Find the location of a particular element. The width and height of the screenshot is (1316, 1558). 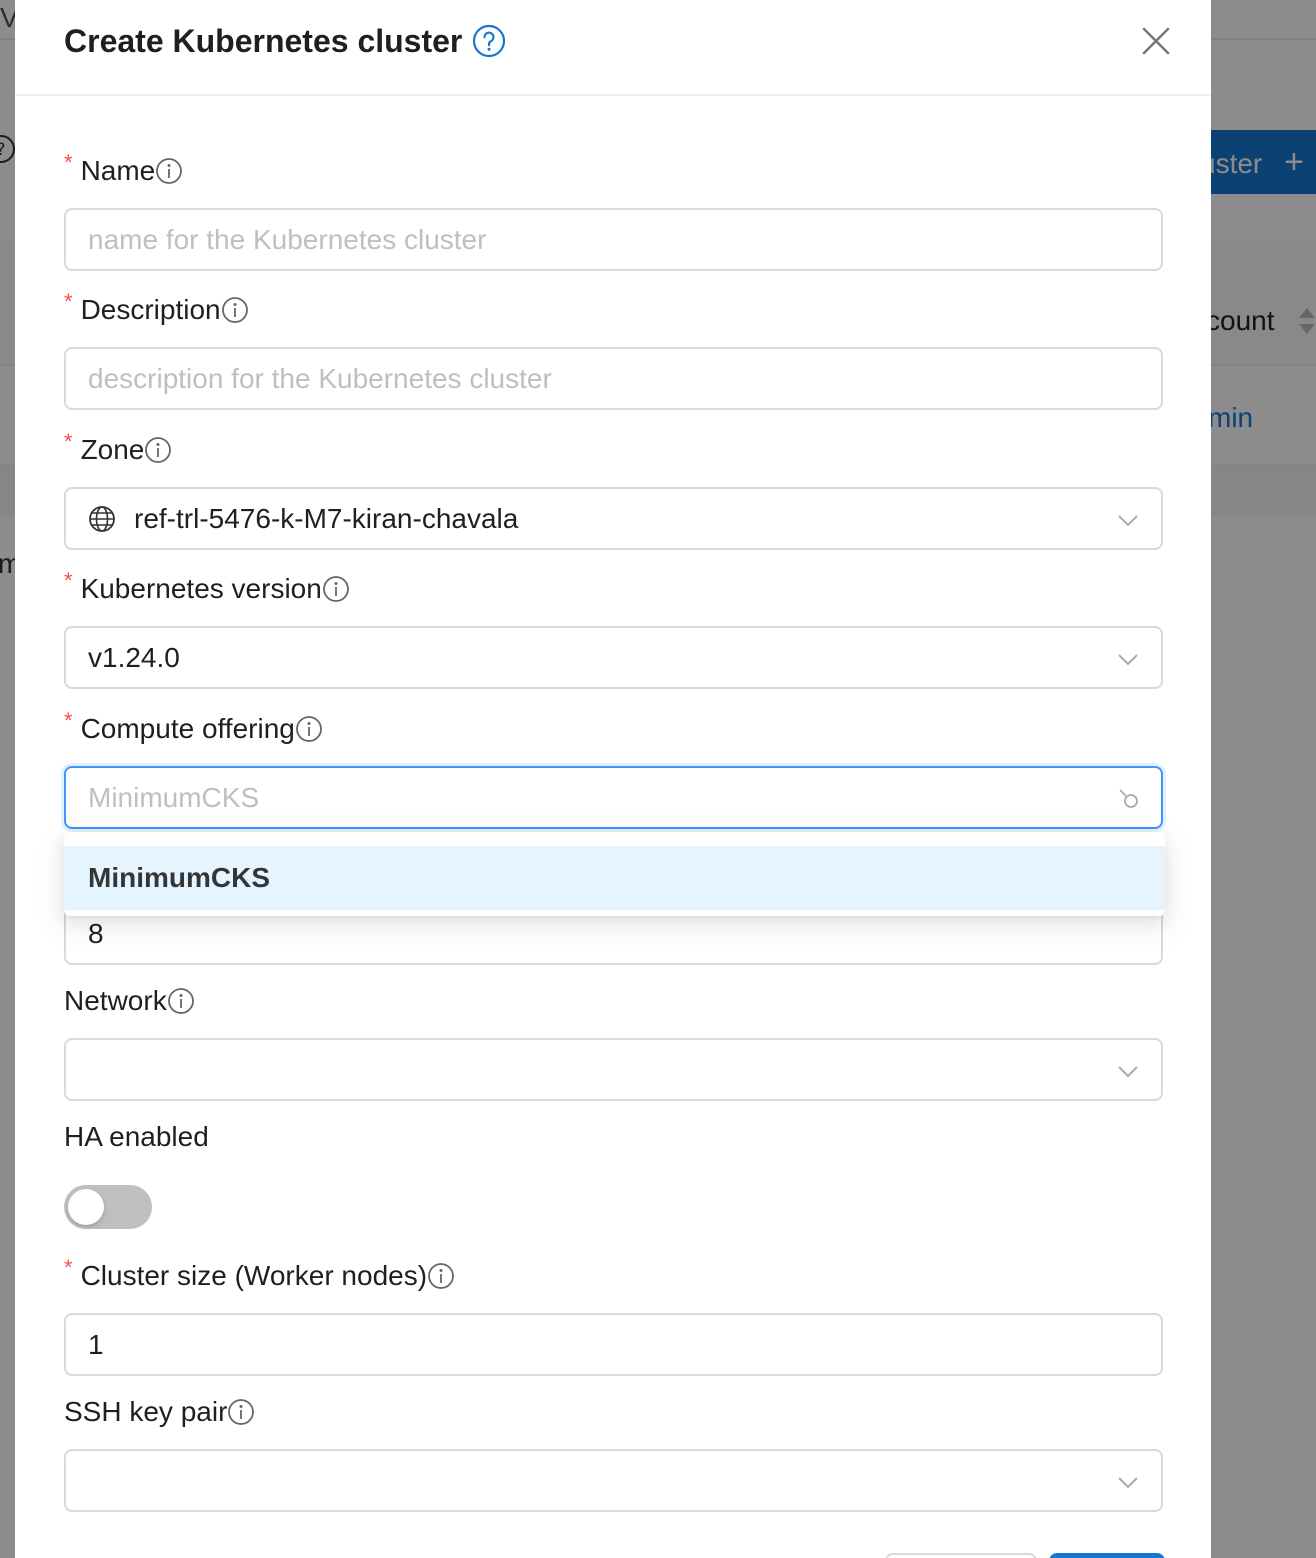

description-label: * Description is located at coordinates (156, 308).